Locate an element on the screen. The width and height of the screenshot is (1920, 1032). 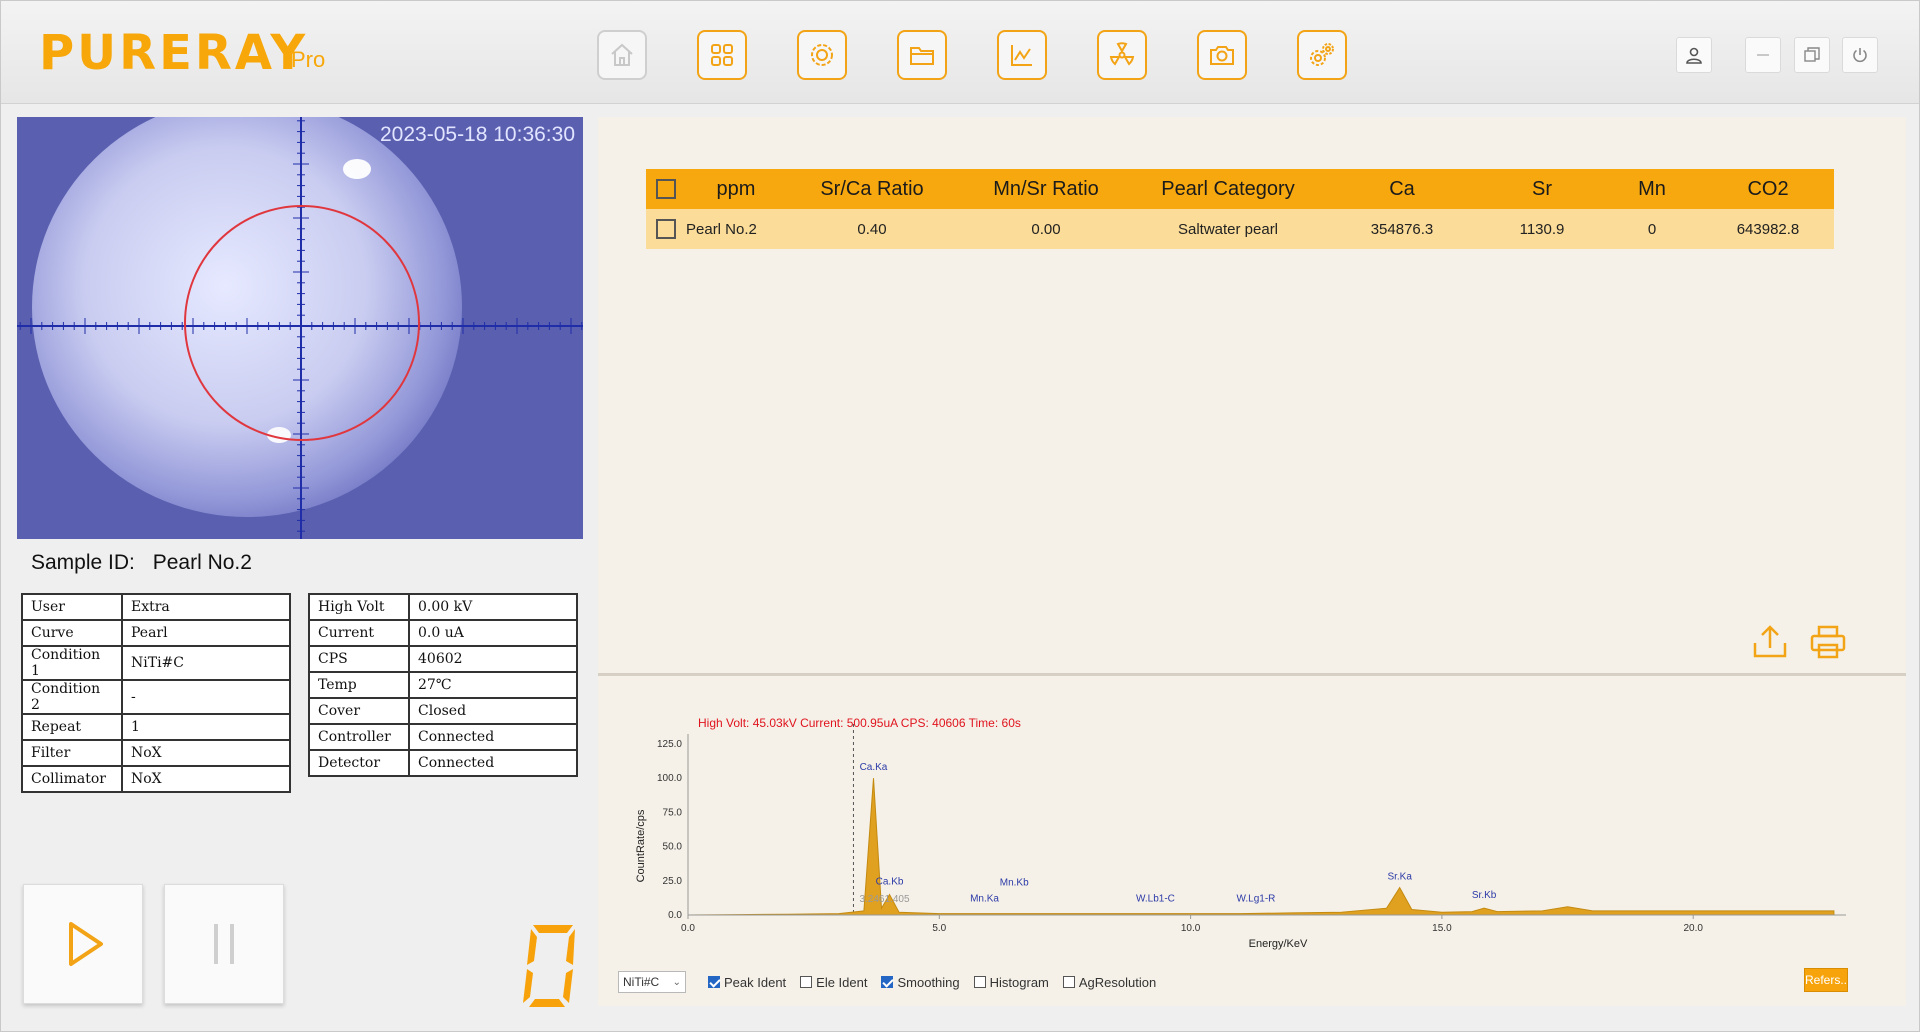
export-icon is located at coordinates (1770, 642).